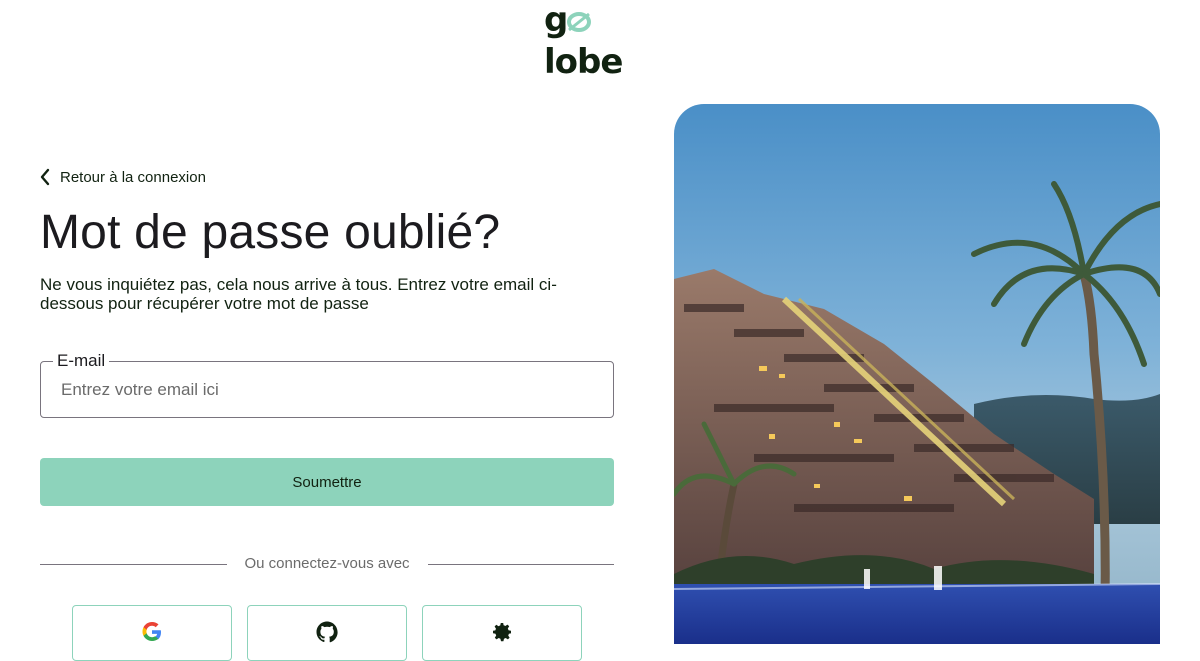  I want to click on sso-login-button, so click(502, 633).